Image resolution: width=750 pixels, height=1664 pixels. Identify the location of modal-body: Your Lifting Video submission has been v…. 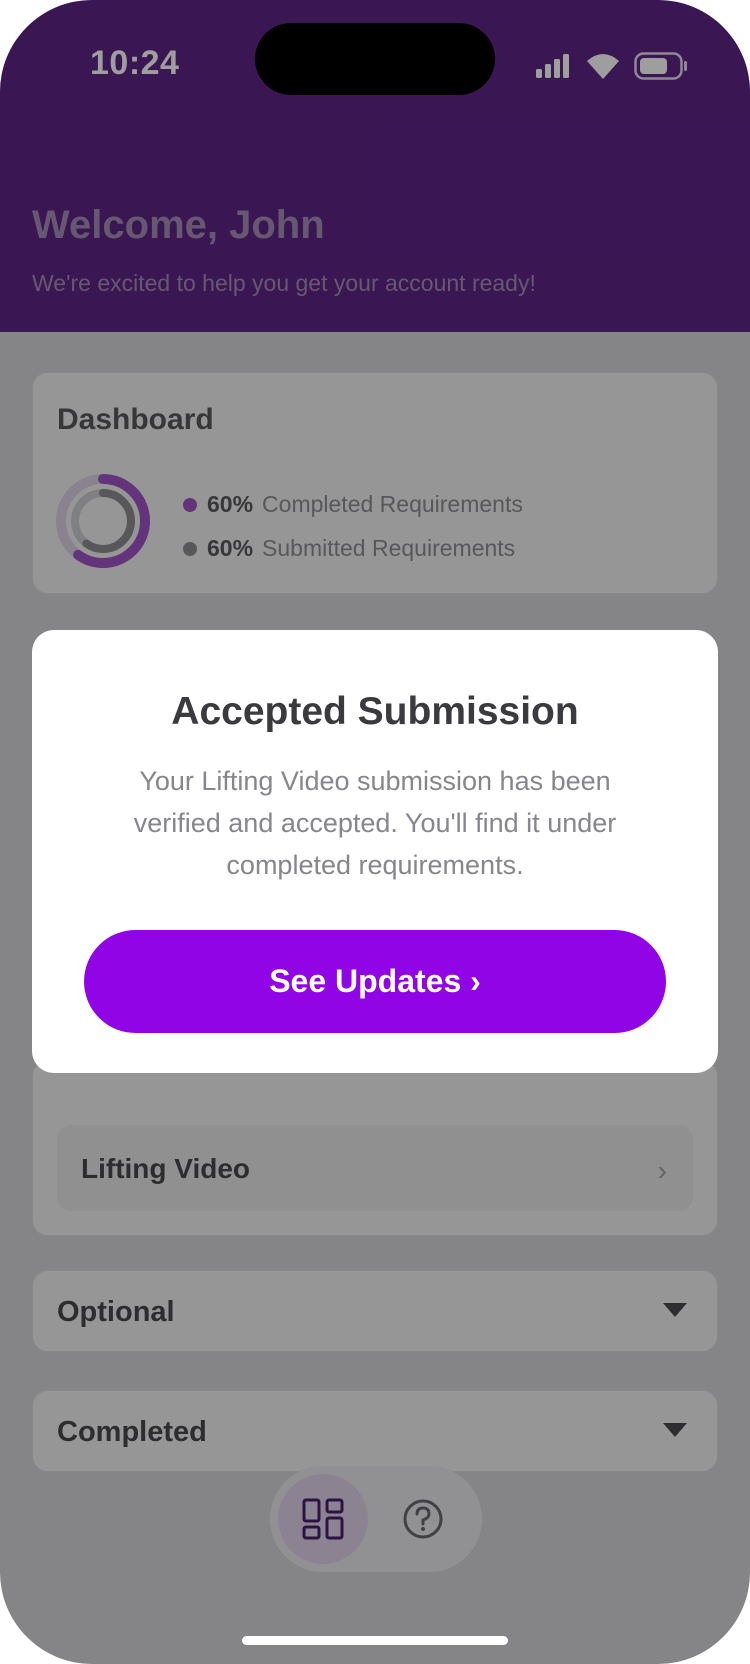
(375, 823).